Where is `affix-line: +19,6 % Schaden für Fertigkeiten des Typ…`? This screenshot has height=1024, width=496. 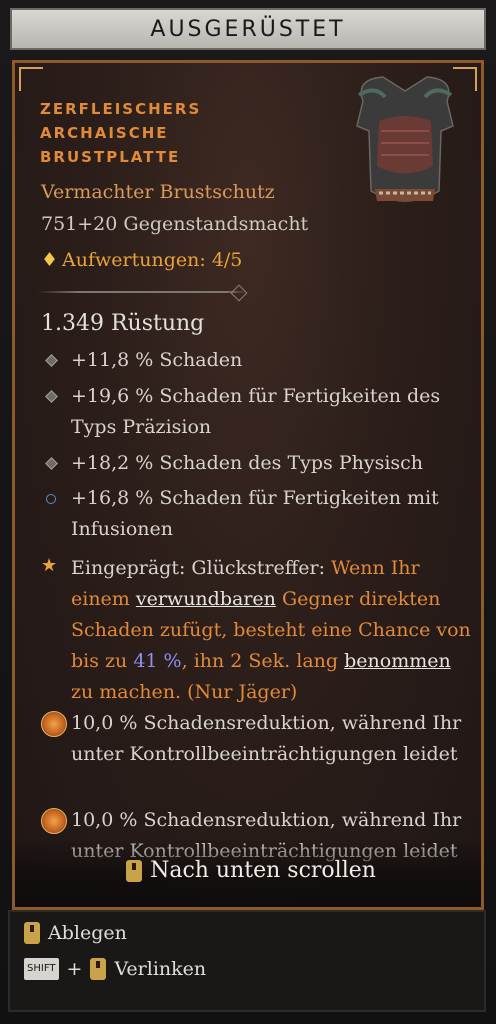 affix-line: +19,6 % Schaden für Fertigkeiten des Typ… is located at coordinates (256, 411).